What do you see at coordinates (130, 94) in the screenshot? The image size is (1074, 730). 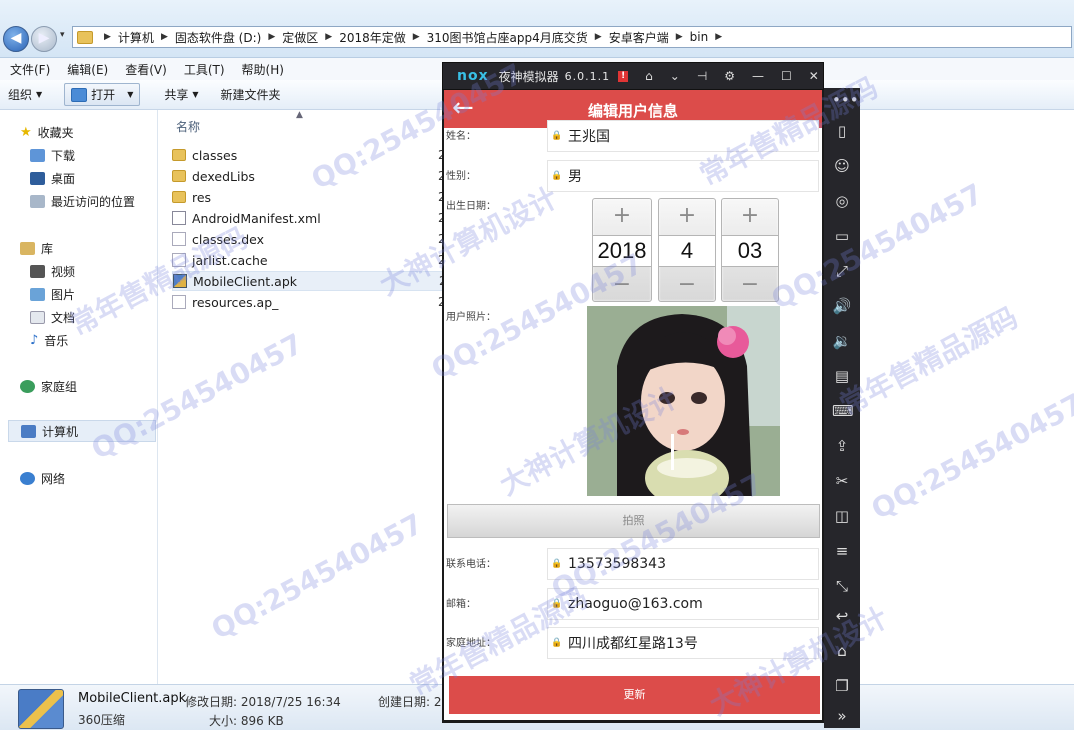 I see `caret-down-icon: ▼` at bounding box center [130, 94].